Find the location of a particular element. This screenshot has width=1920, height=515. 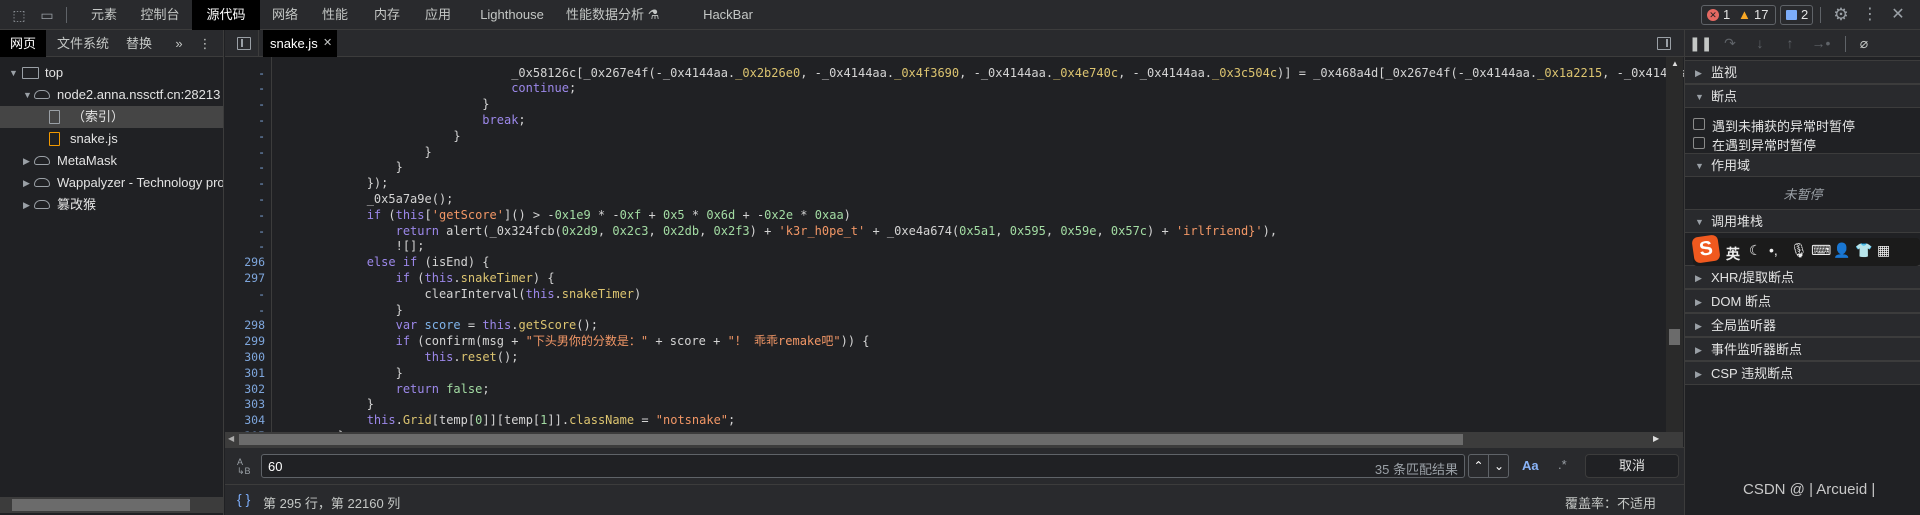

navigator-menu-icon: ⋮ is located at coordinates (205, 43).